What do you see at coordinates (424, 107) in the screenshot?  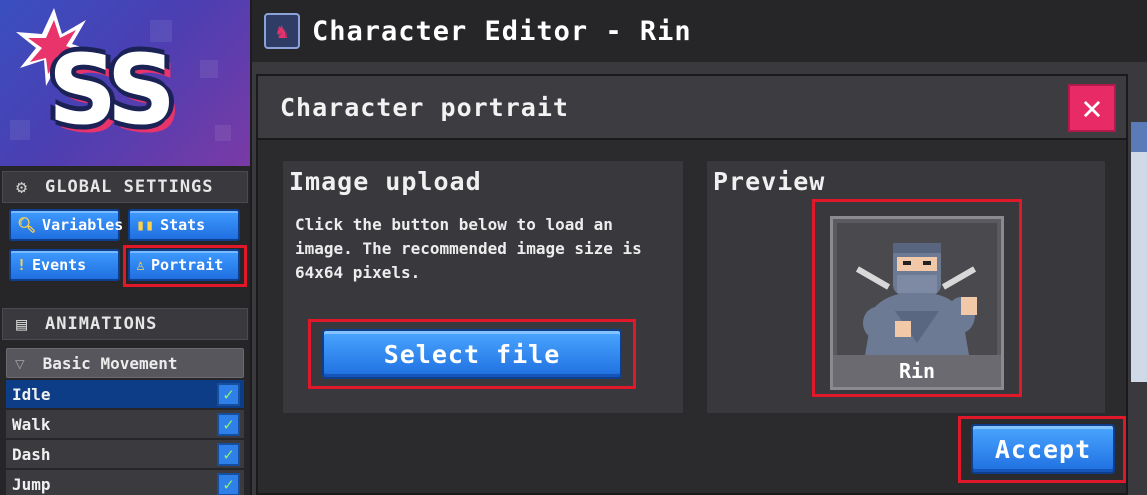 I see `dialog-title: Character portrait` at bounding box center [424, 107].